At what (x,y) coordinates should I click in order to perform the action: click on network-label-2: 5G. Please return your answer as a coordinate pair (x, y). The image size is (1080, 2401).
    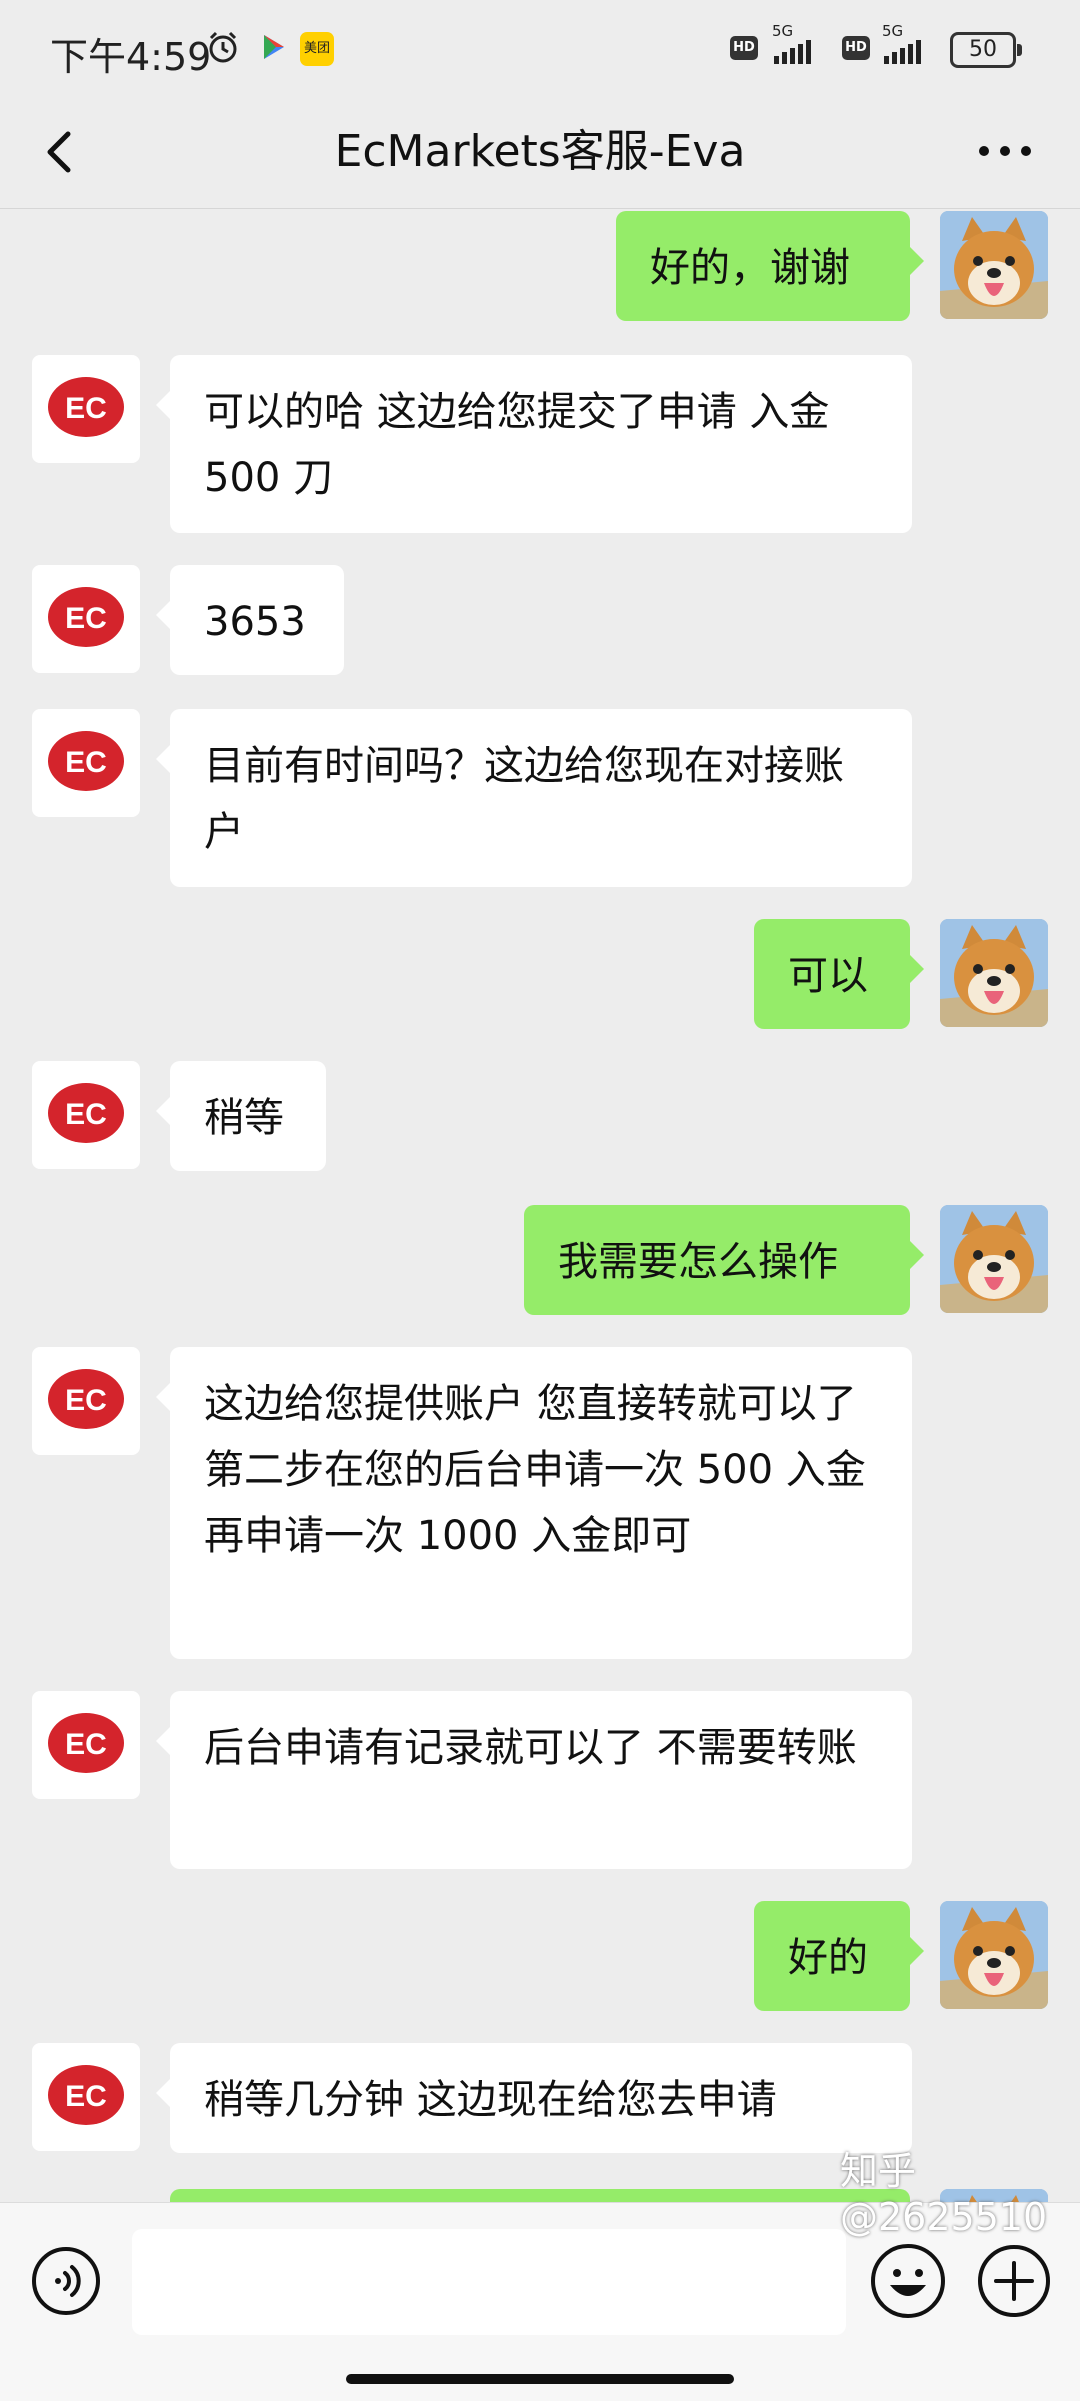
    Looking at the image, I should click on (893, 31).